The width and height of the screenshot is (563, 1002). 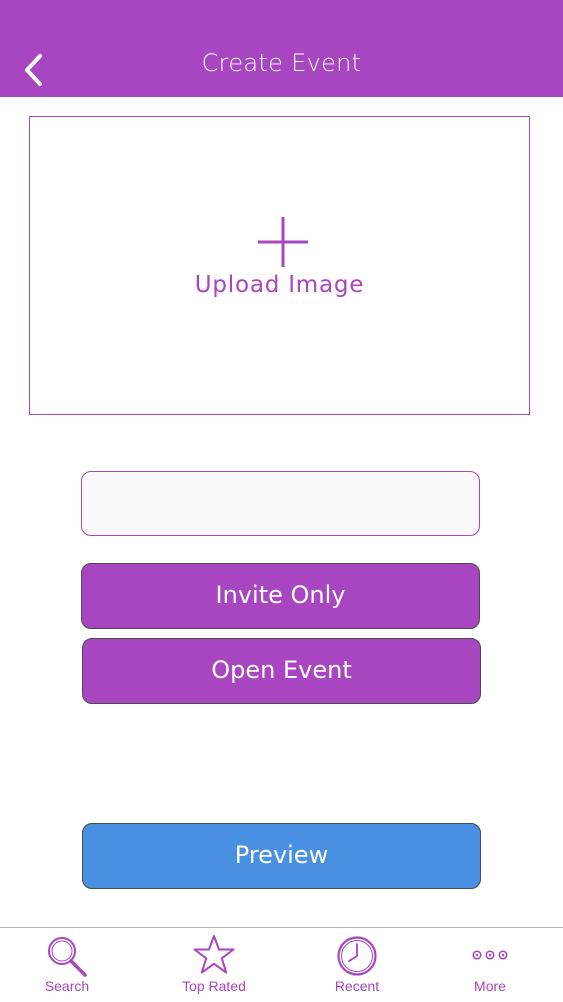 I want to click on tab-more-label: More, so click(x=490, y=986).